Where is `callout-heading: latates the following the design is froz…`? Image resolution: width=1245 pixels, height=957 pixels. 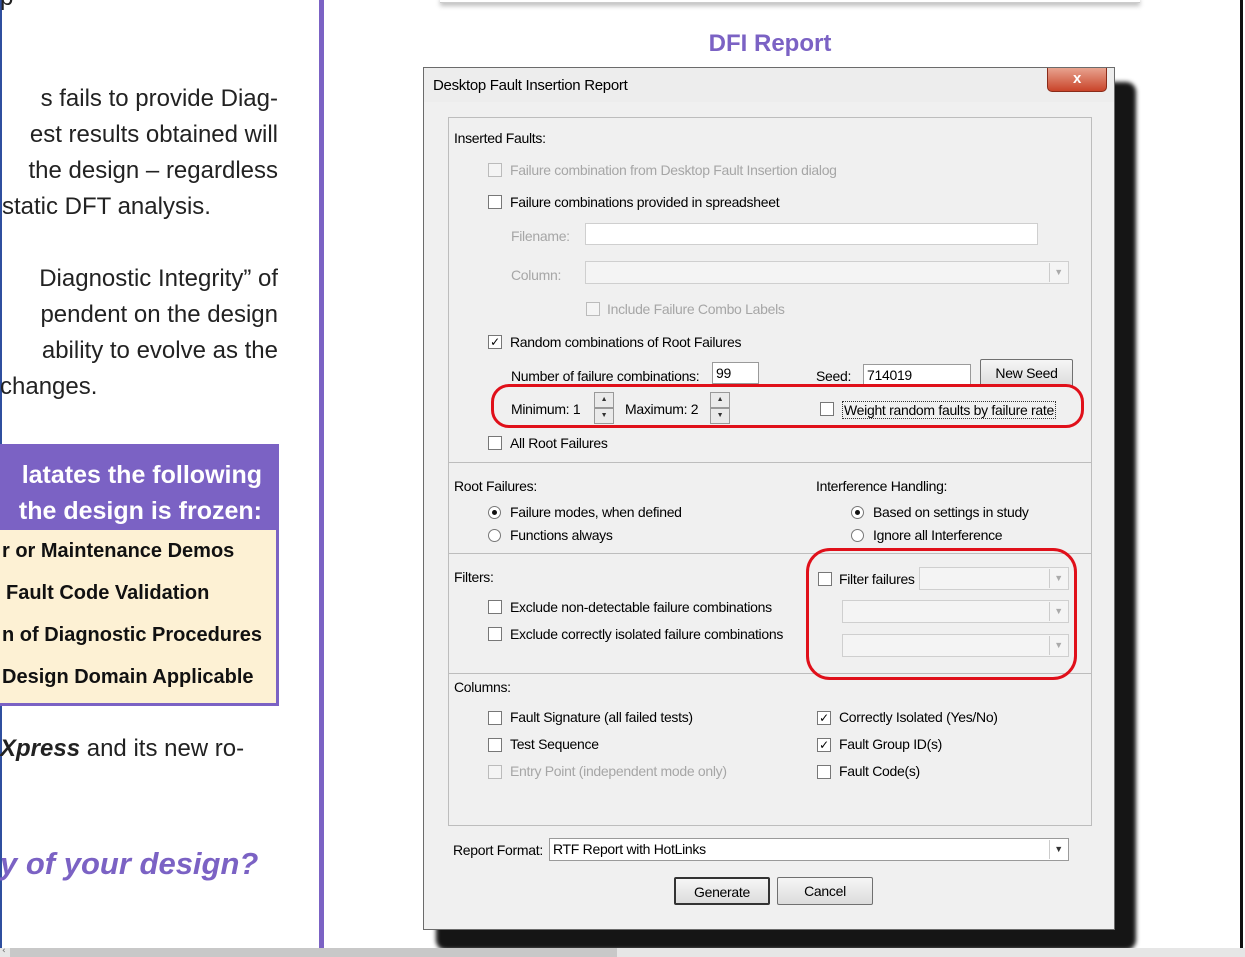
callout-heading: latates the following the design is froz… is located at coordinates (138, 488).